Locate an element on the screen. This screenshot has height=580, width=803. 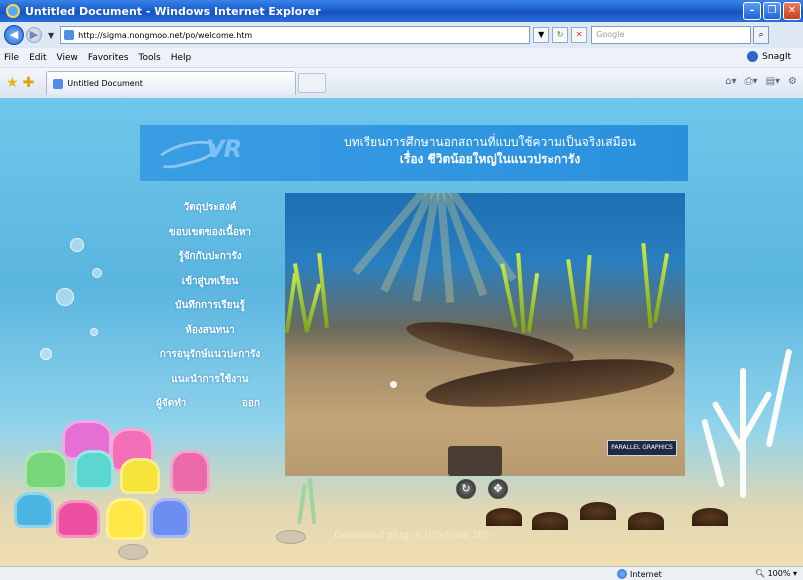
zoom-dropdown-icon: ▾ is located at coordinates (794, 573).